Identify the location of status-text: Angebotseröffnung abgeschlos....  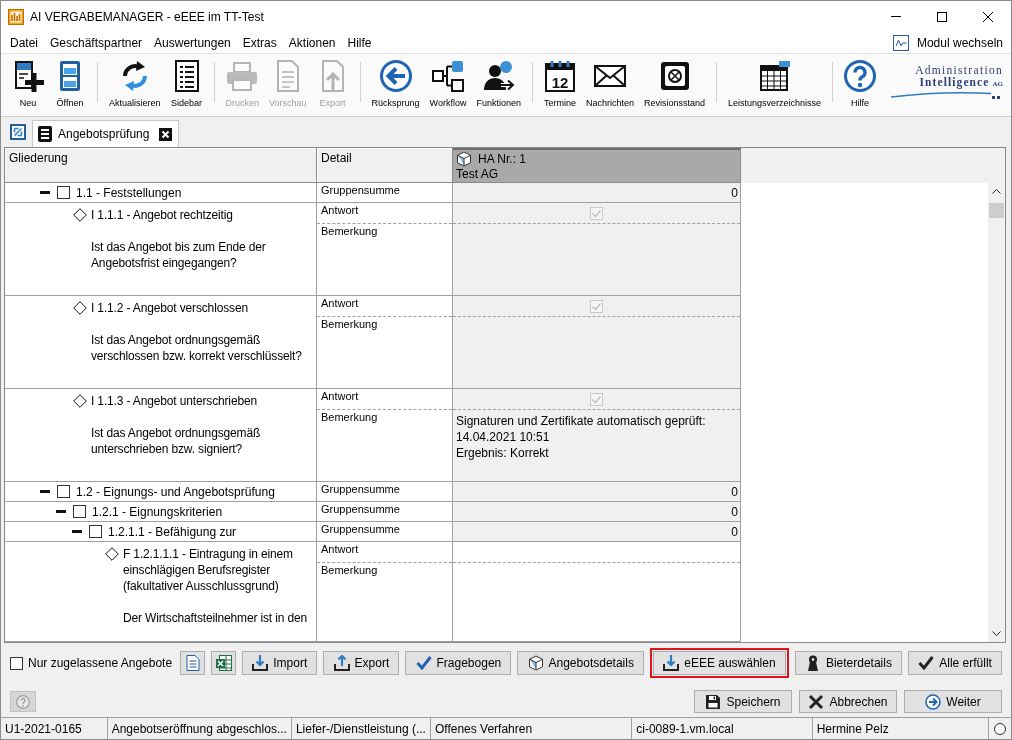
(199, 728).